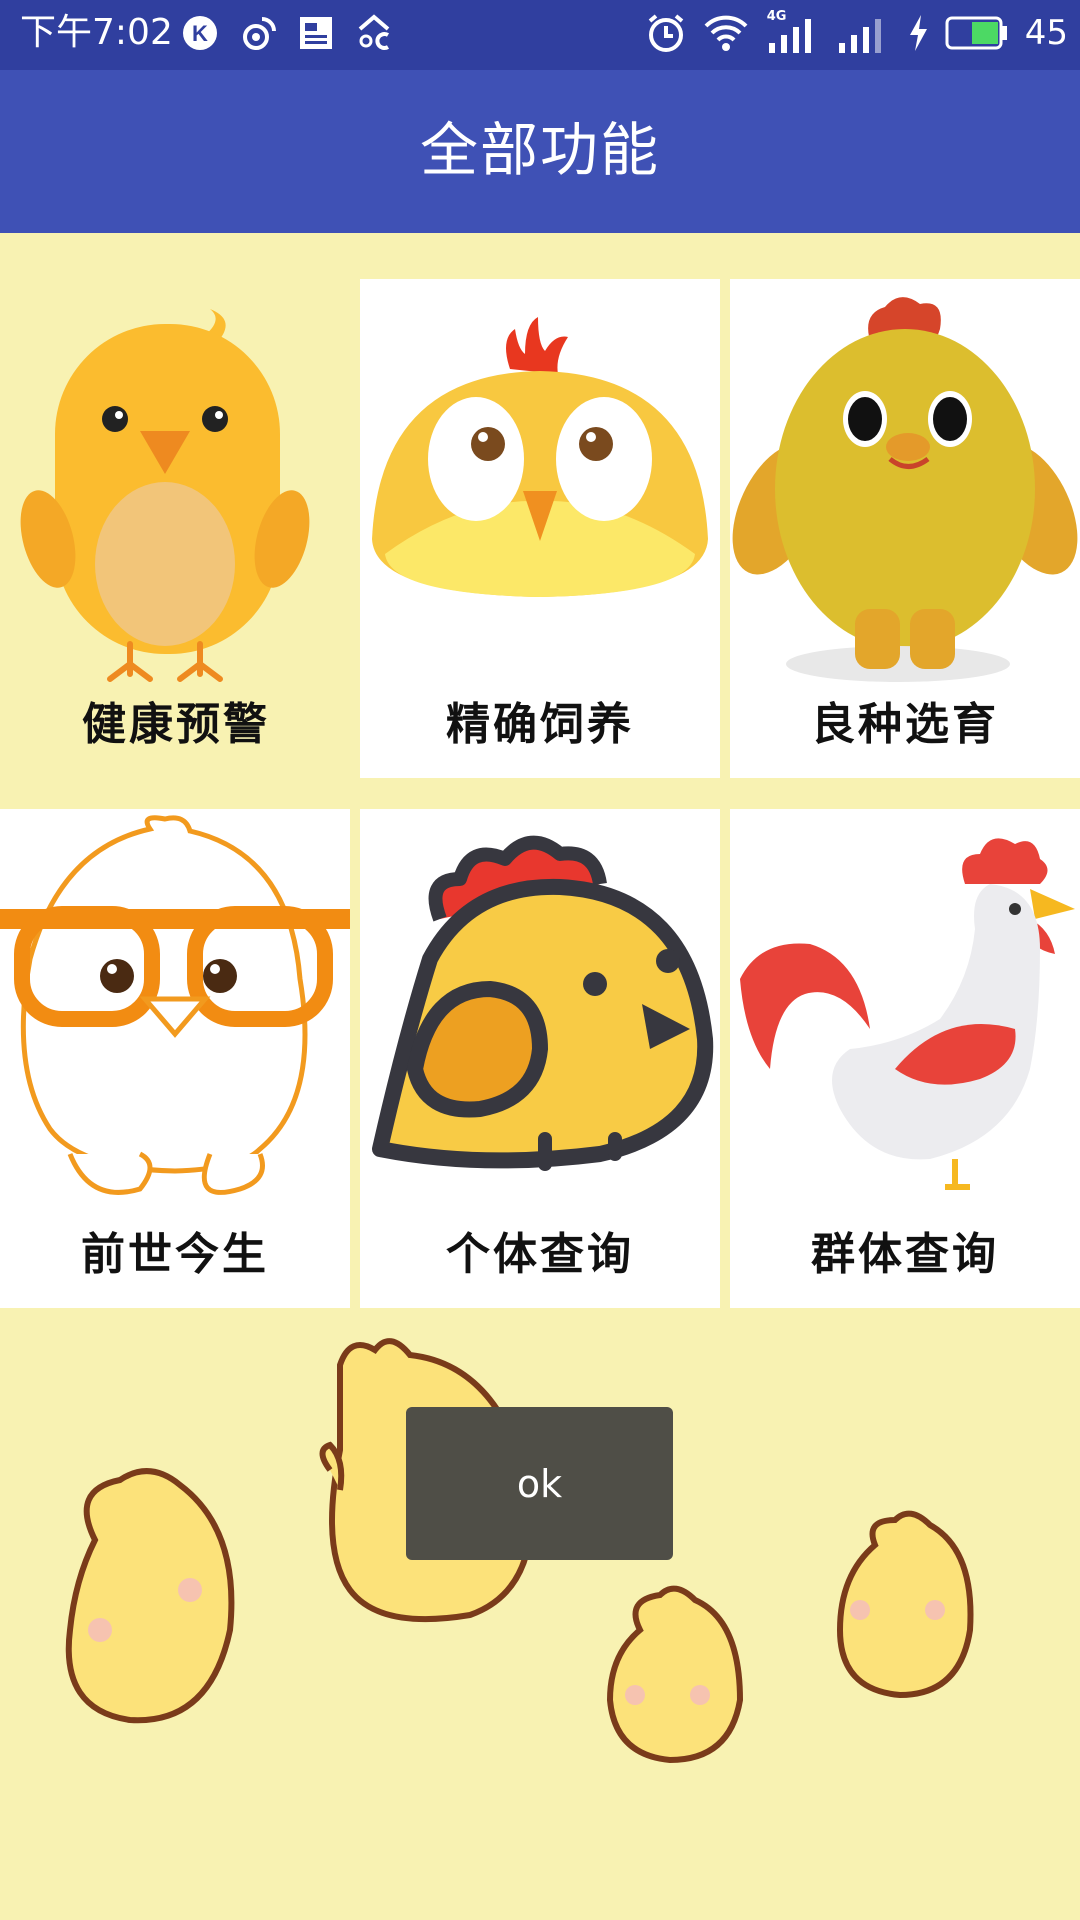 The image size is (1080, 1920). What do you see at coordinates (96, 32) in the screenshot?
I see `status-time: 下午7:02` at bounding box center [96, 32].